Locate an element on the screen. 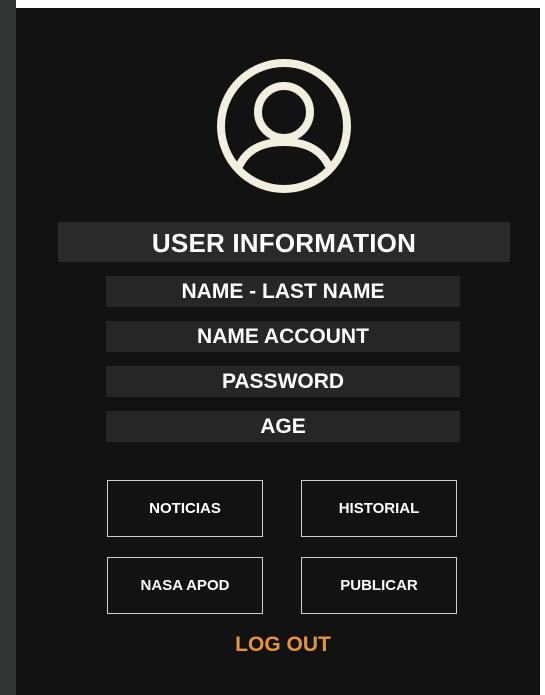 The image size is (545, 695). password-field: PASSWORD is located at coordinates (283, 381).